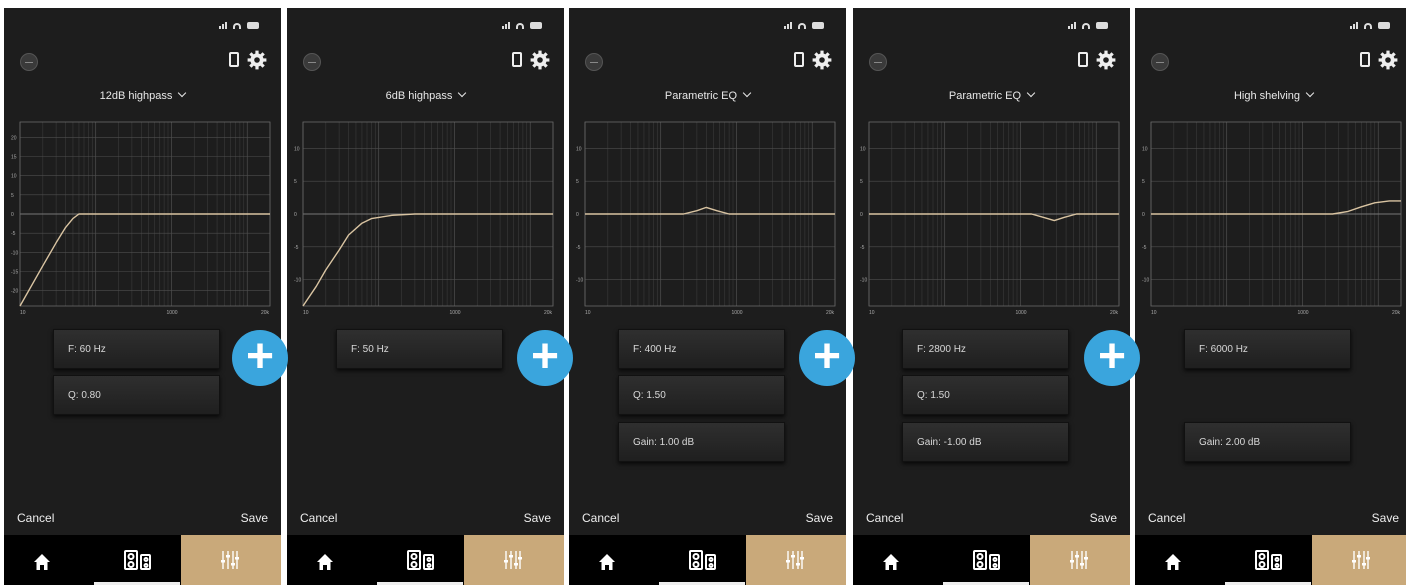 This screenshot has width=1406, height=585. Describe the element at coordinates (419, 349) in the screenshot. I see `frequency-field: F: 50 Hz` at that location.